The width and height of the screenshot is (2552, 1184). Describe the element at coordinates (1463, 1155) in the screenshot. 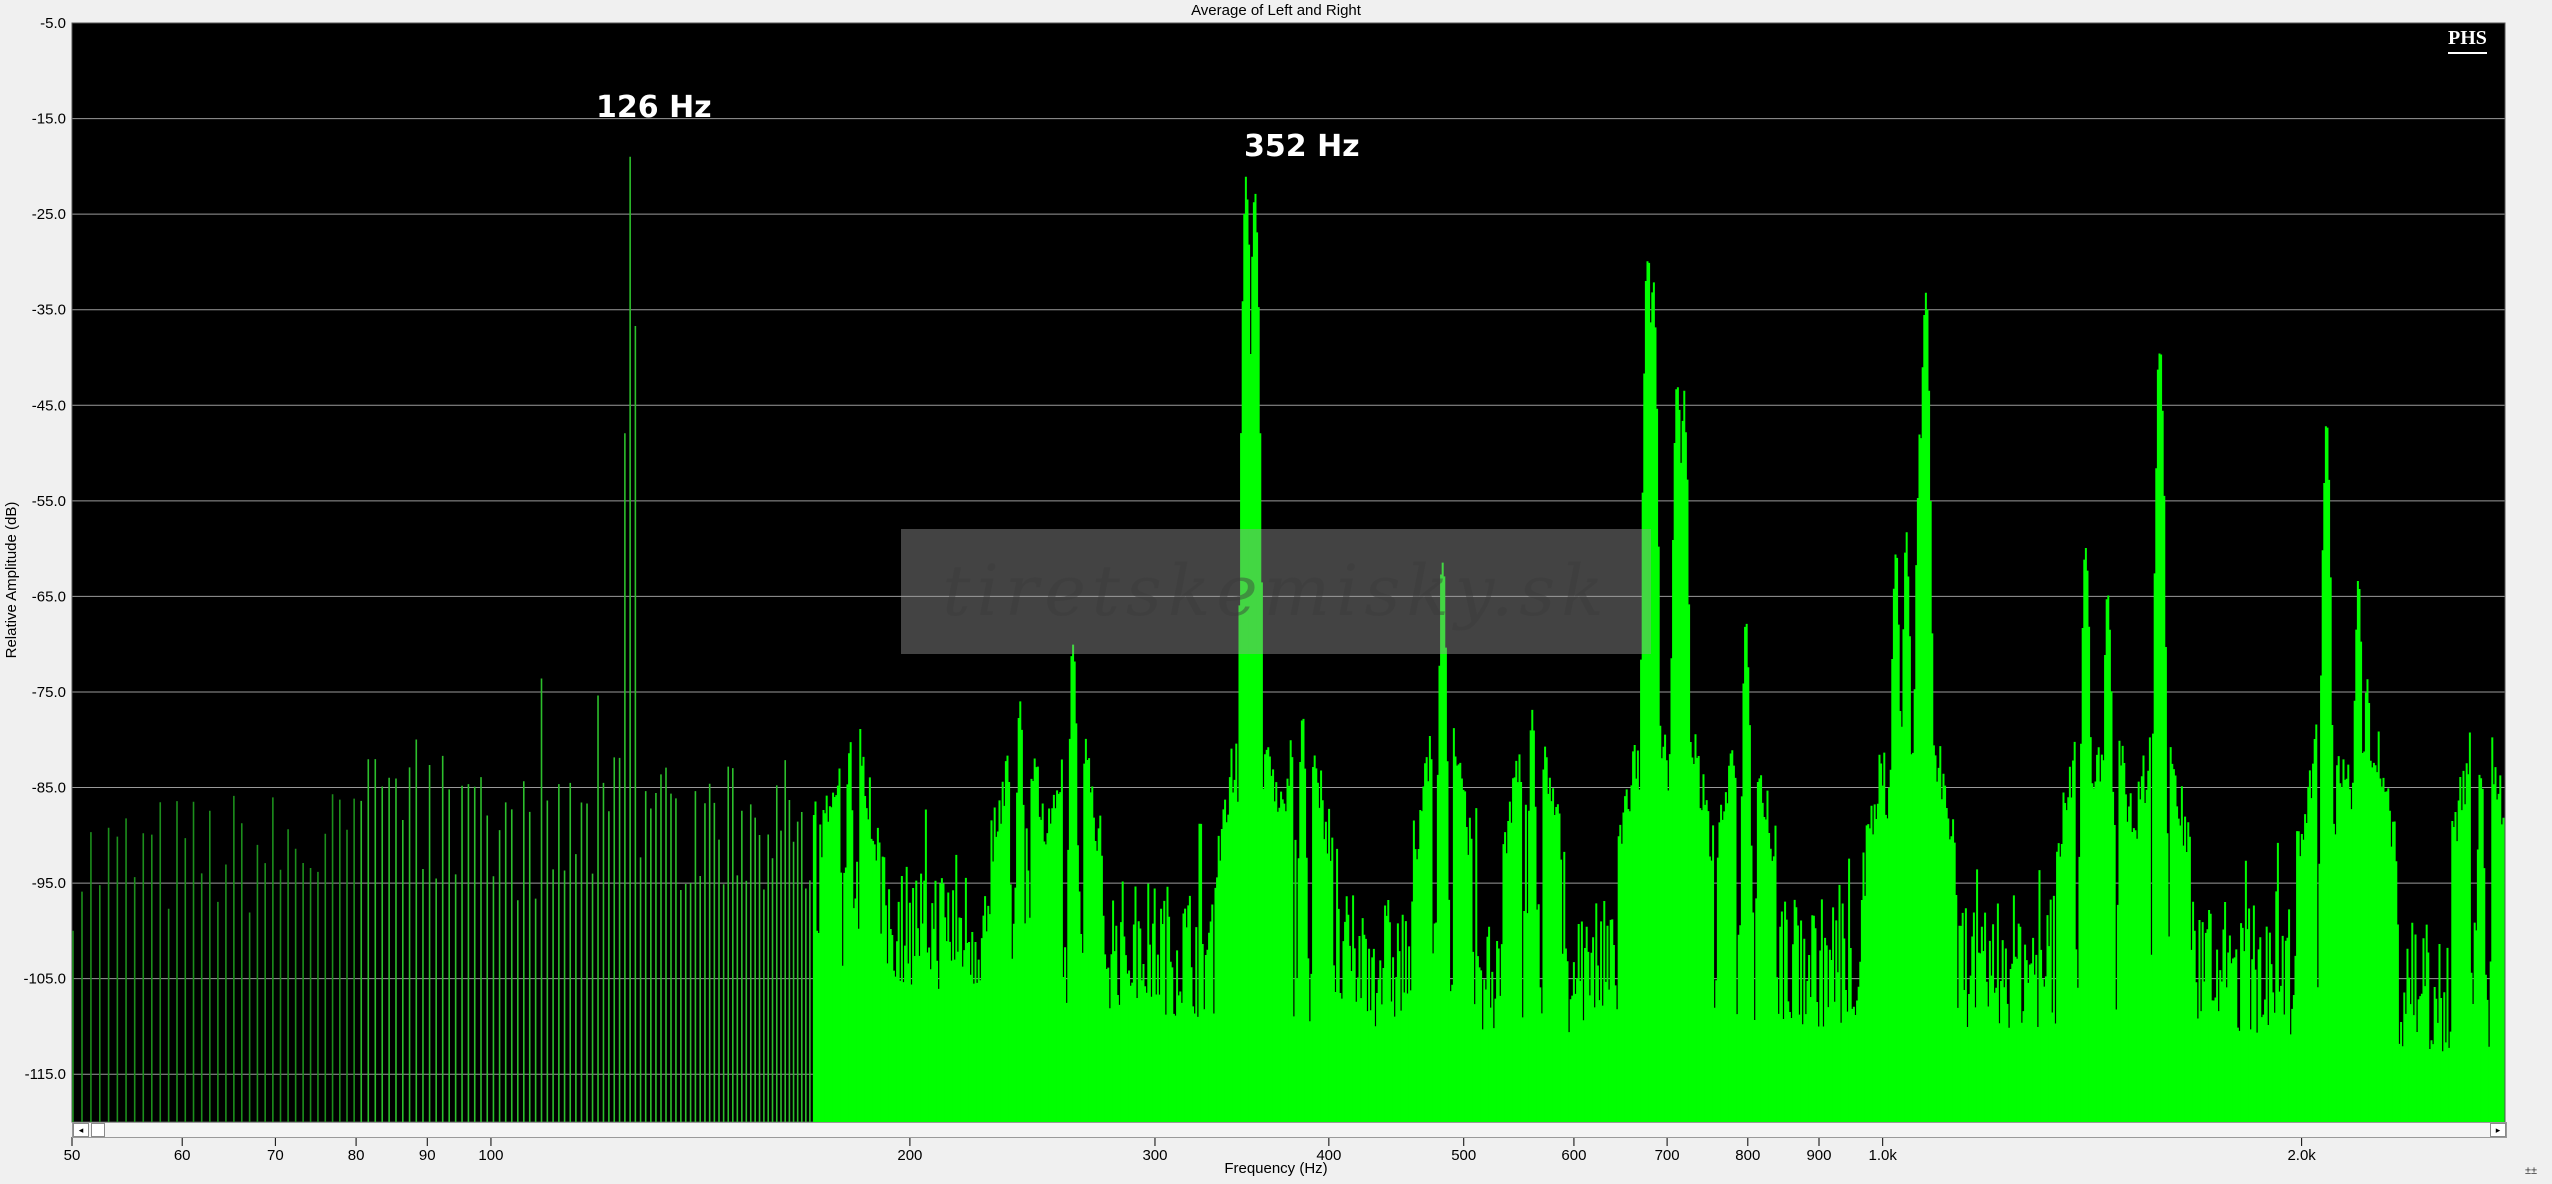

I see `x-tick-label: 500` at that location.